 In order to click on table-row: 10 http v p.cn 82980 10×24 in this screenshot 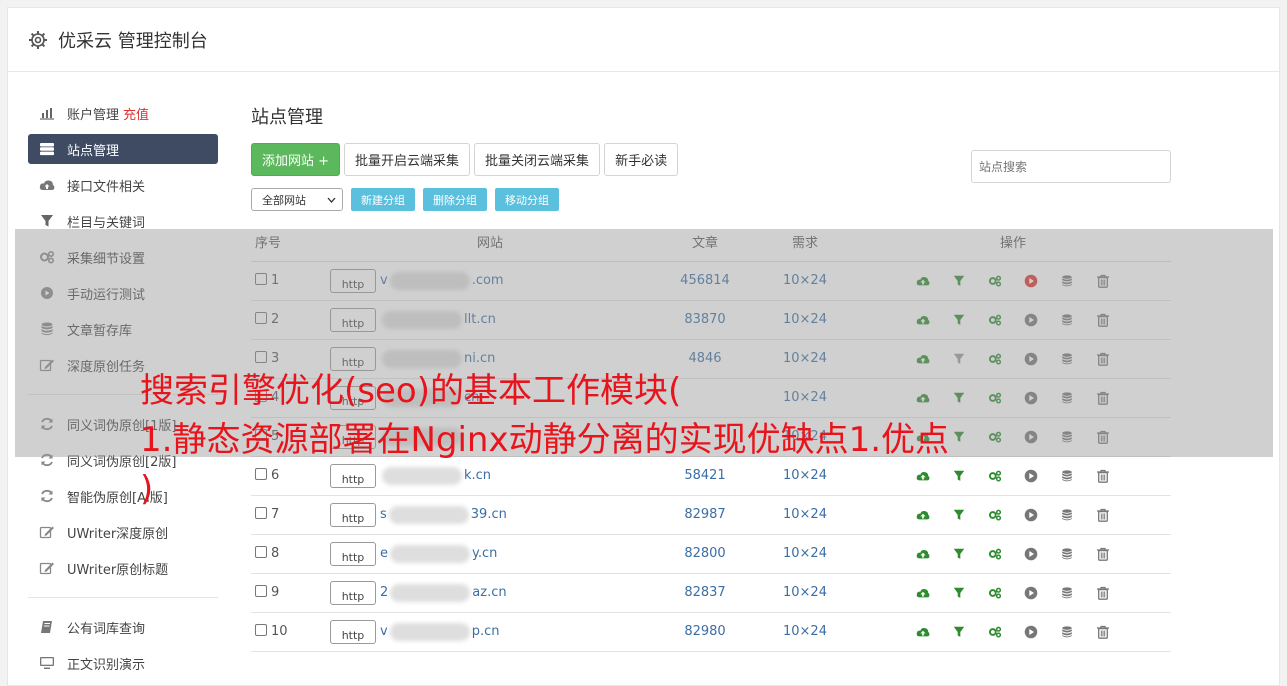, I will do `click(711, 632)`.